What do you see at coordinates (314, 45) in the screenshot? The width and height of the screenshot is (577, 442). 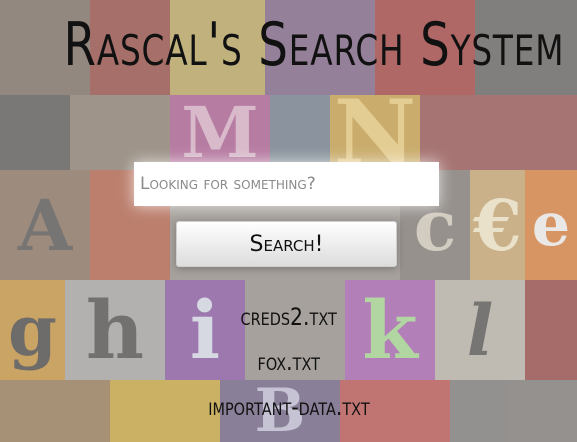 I see `page-title: Rascal's Search System` at bounding box center [314, 45].